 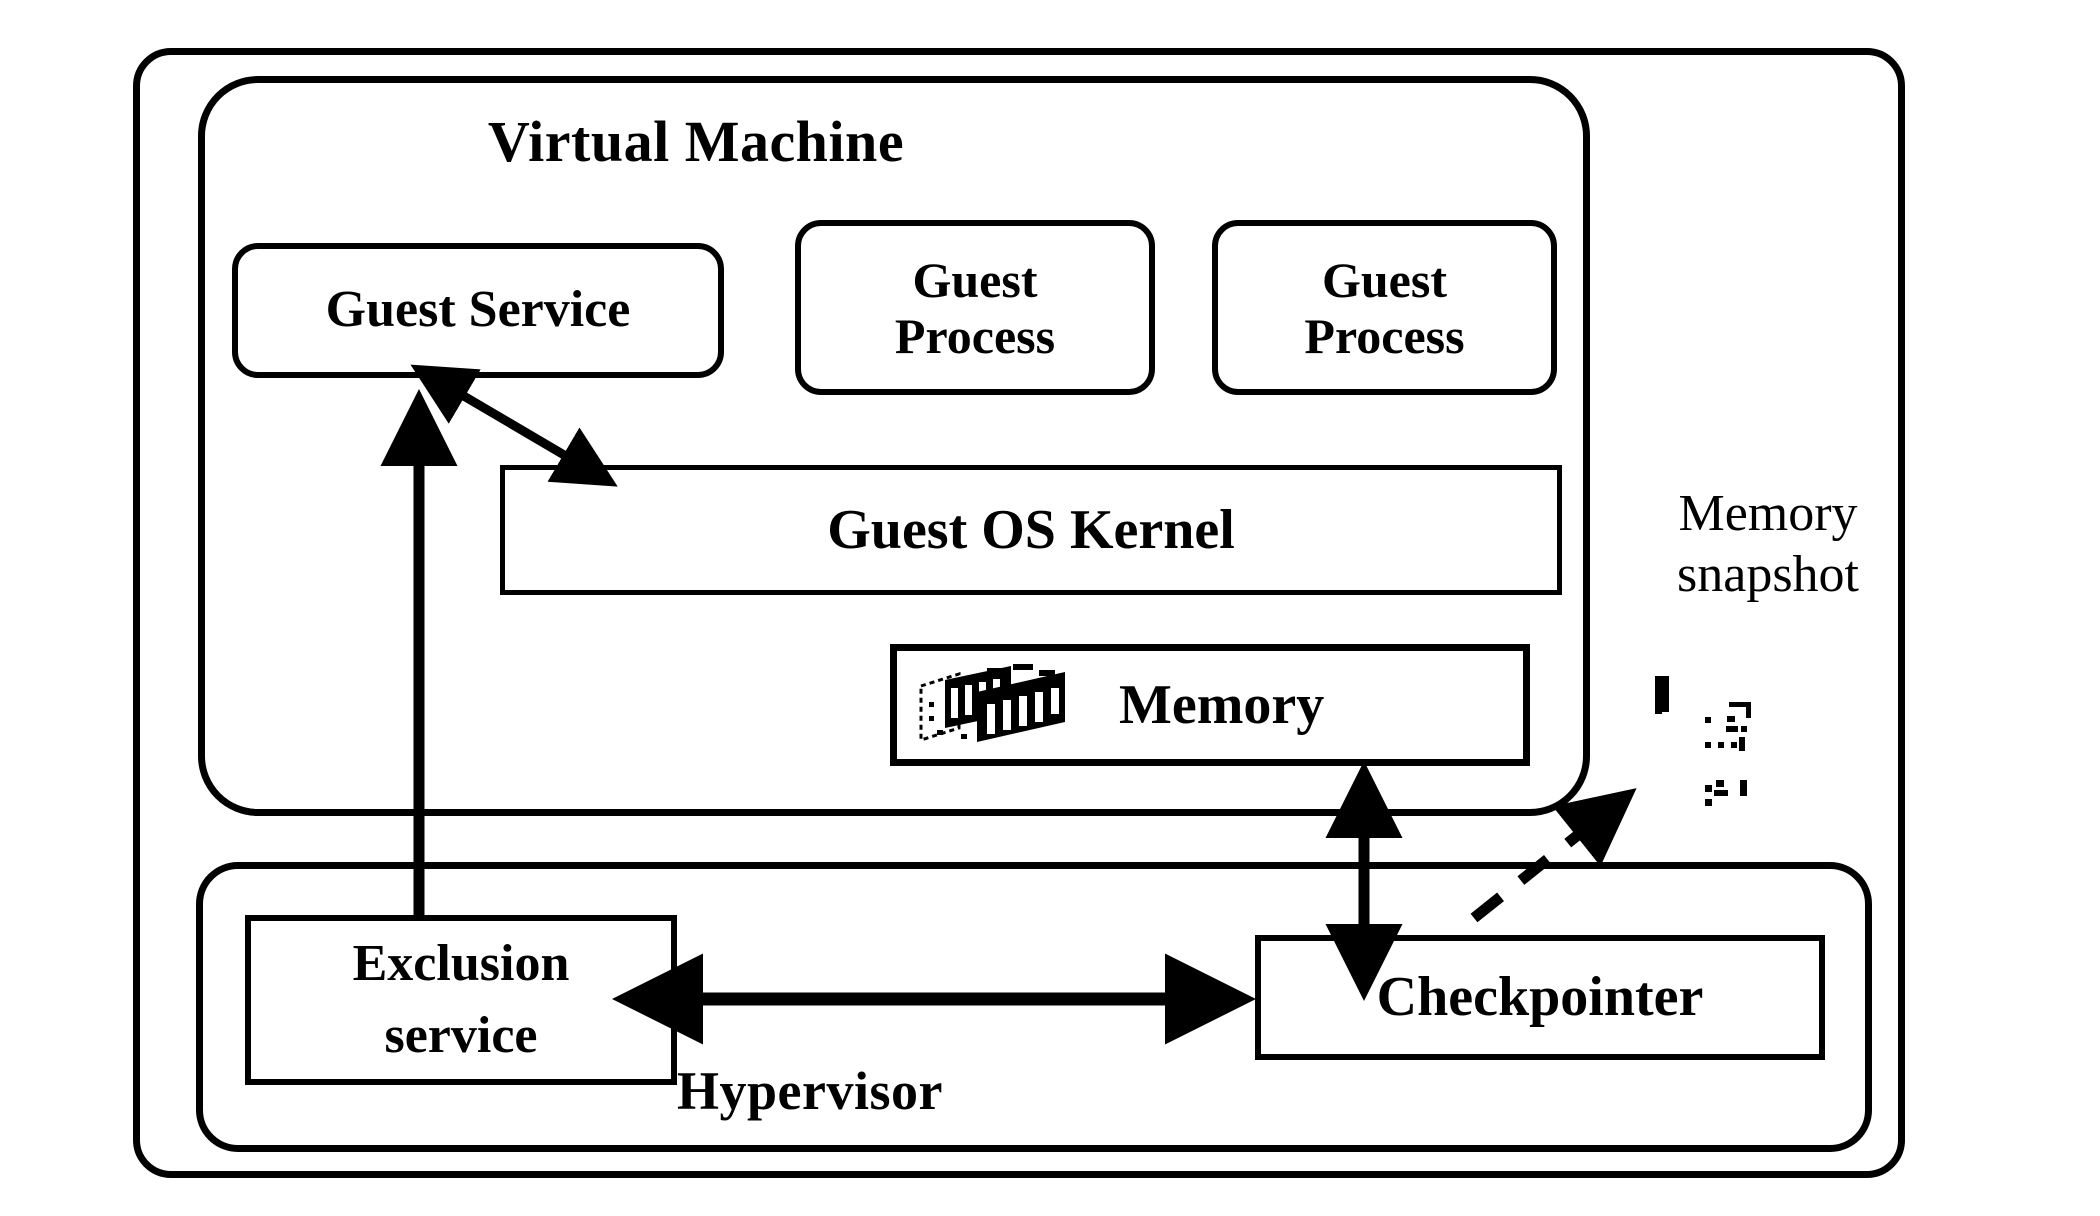 I want to click on guest-process-1-line1: Guest, so click(x=975, y=279).